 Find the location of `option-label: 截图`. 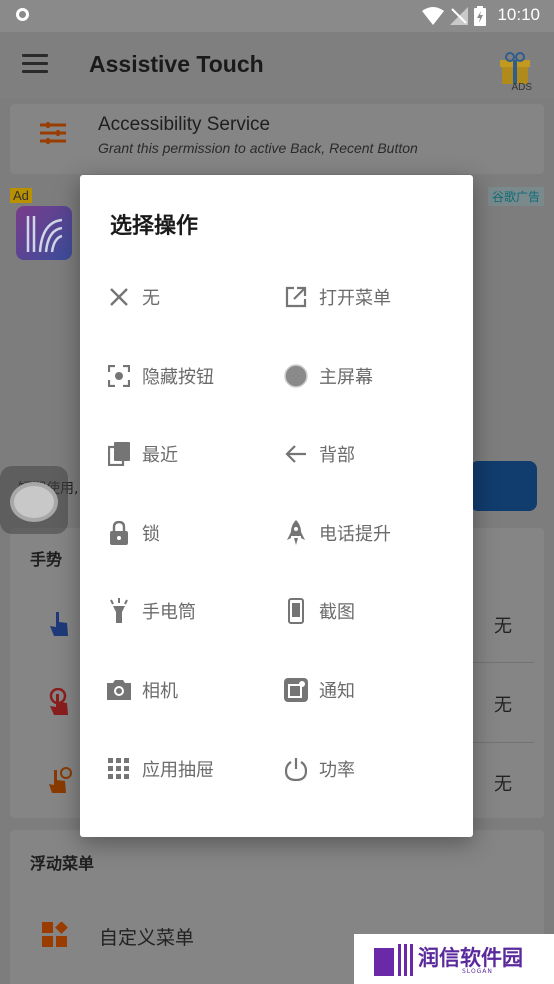

option-label: 截图 is located at coordinates (337, 612).